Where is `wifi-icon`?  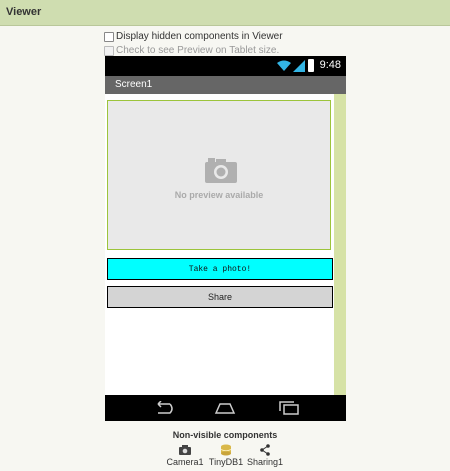 wifi-icon is located at coordinates (284, 65).